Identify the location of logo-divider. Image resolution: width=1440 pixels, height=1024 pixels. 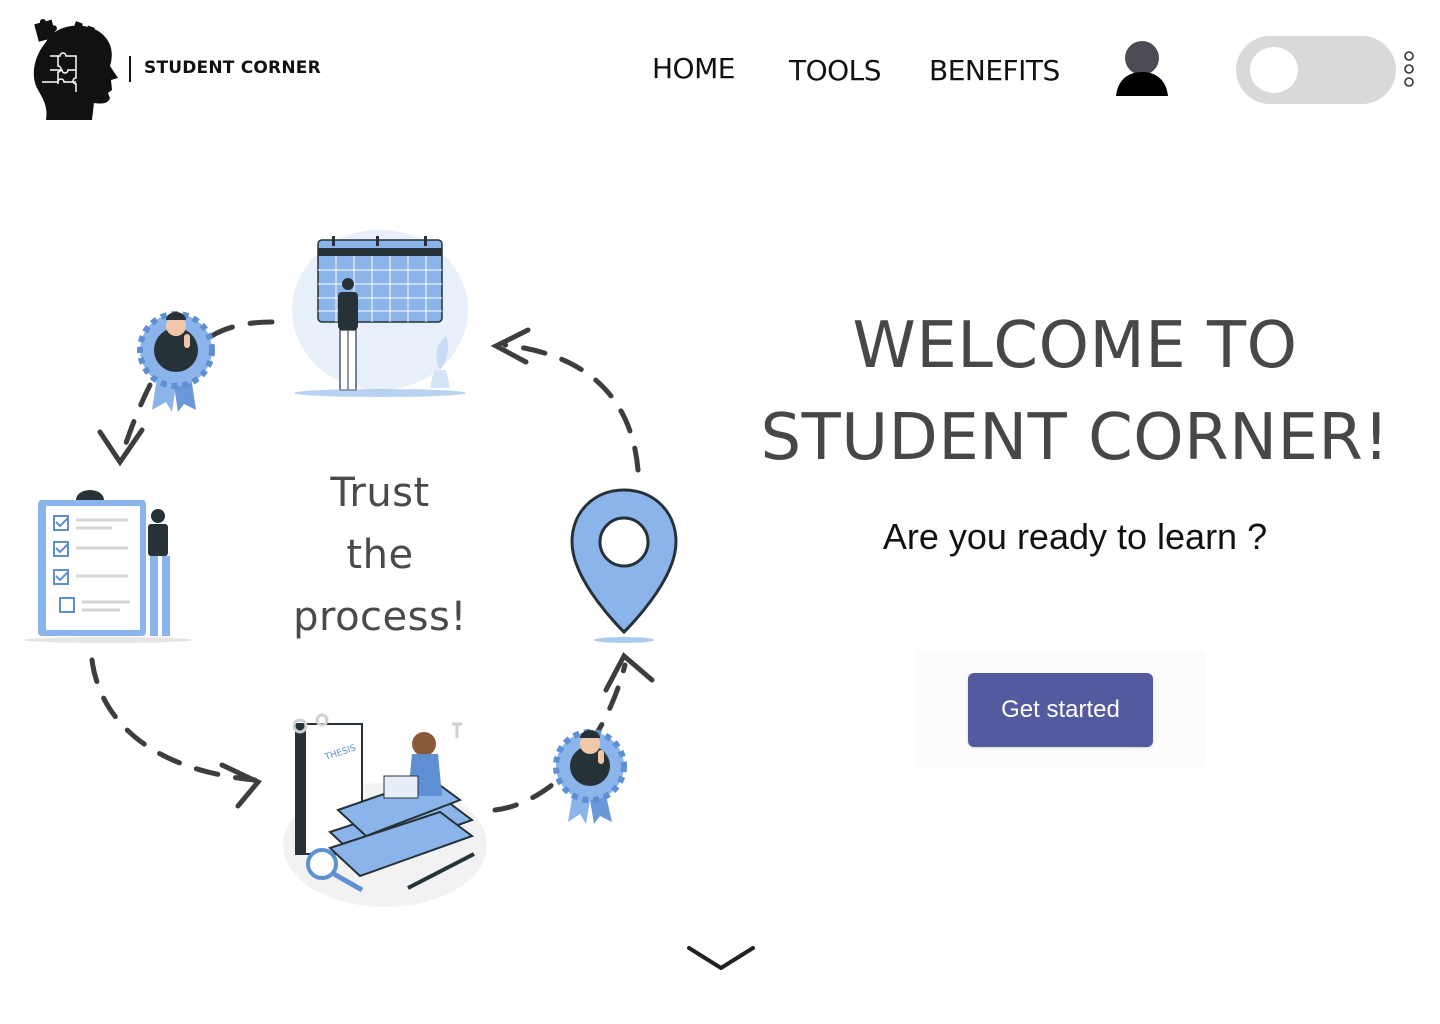
(130, 69).